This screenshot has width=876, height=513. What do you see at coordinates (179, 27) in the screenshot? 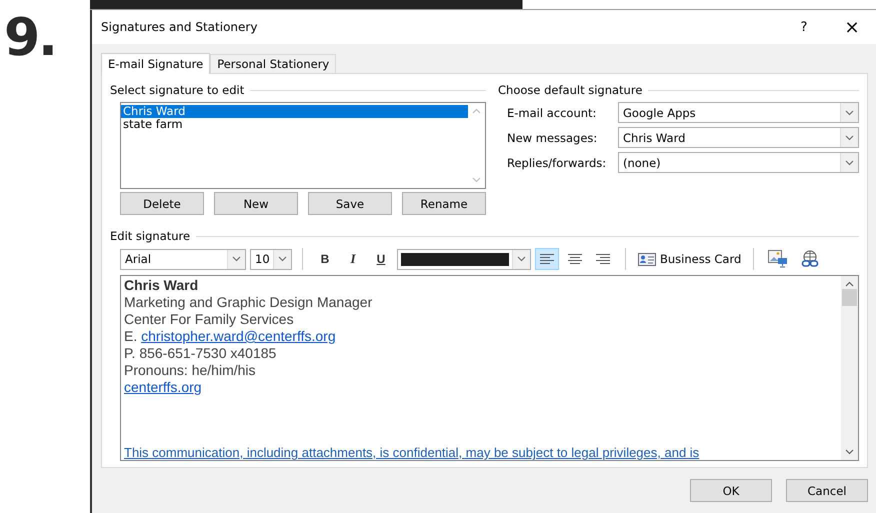
I see `window-title: Signatures and Stationery` at bounding box center [179, 27].